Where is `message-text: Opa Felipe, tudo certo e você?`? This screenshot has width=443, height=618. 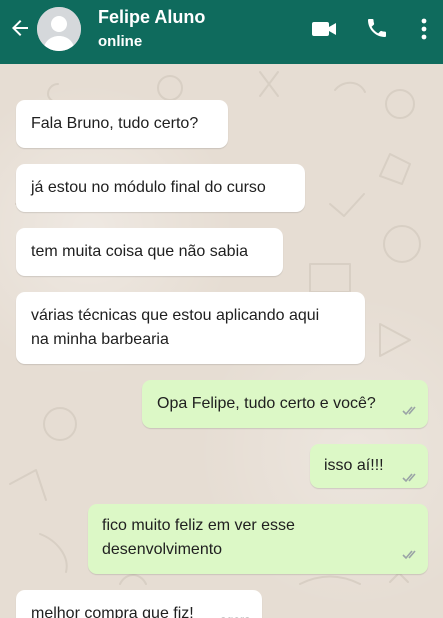
message-text: Opa Felipe, tudo certo e você? is located at coordinates (266, 403).